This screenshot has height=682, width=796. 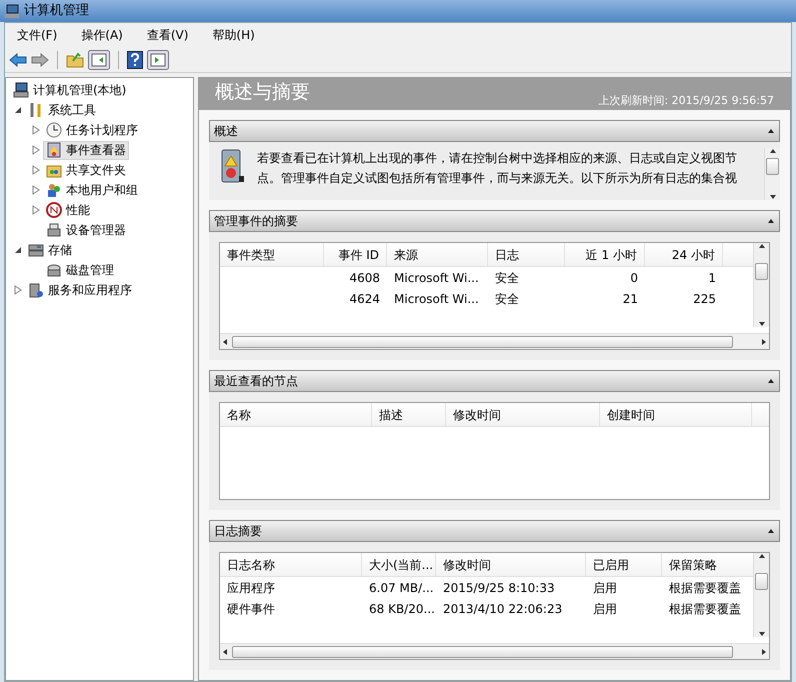 What do you see at coordinates (99, 60) in the screenshot?
I see `panel-toggle-icon` at bounding box center [99, 60].